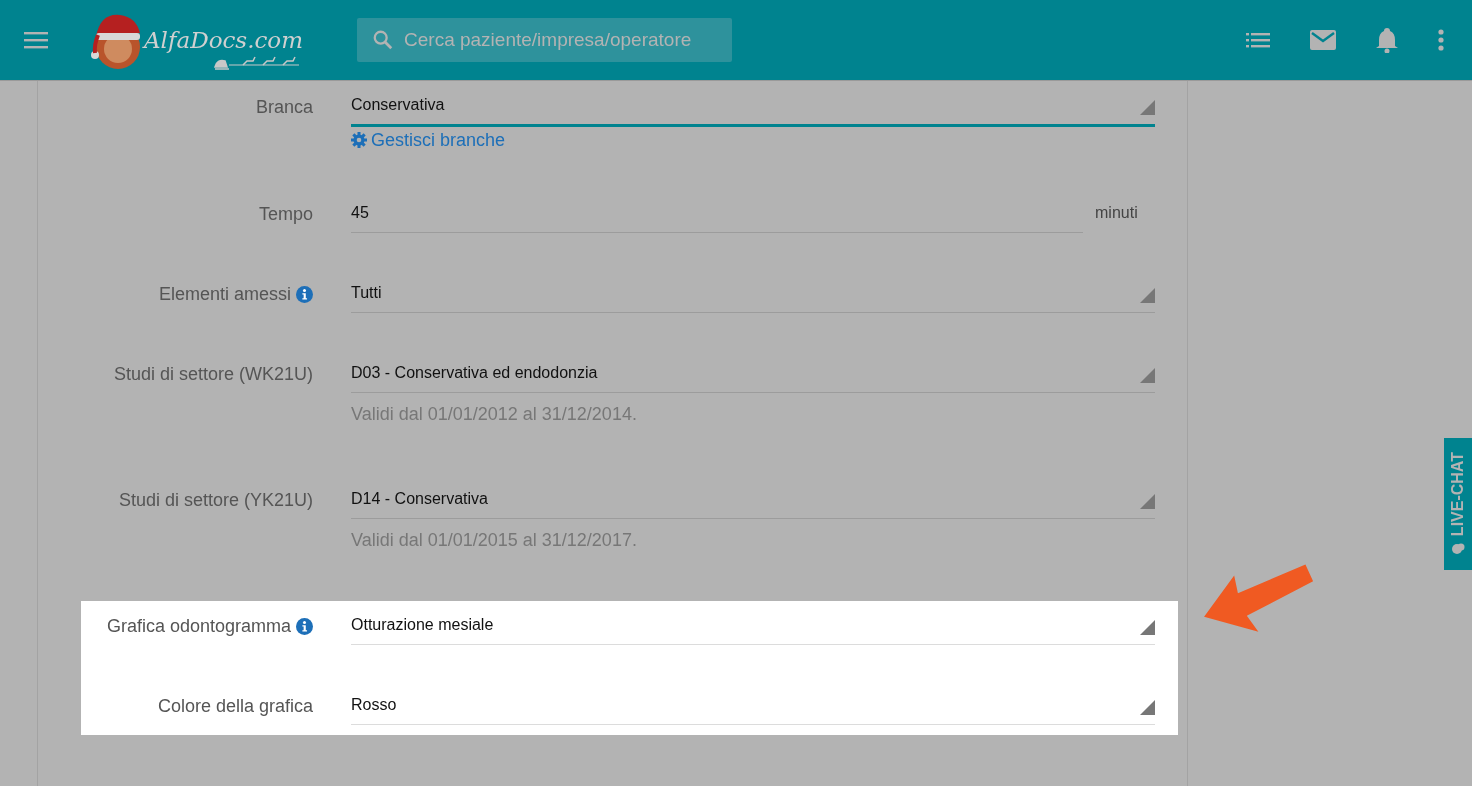  Describe the element at coordinates (717, 213) in the screenshot. I see `input-field: 45` at that location.